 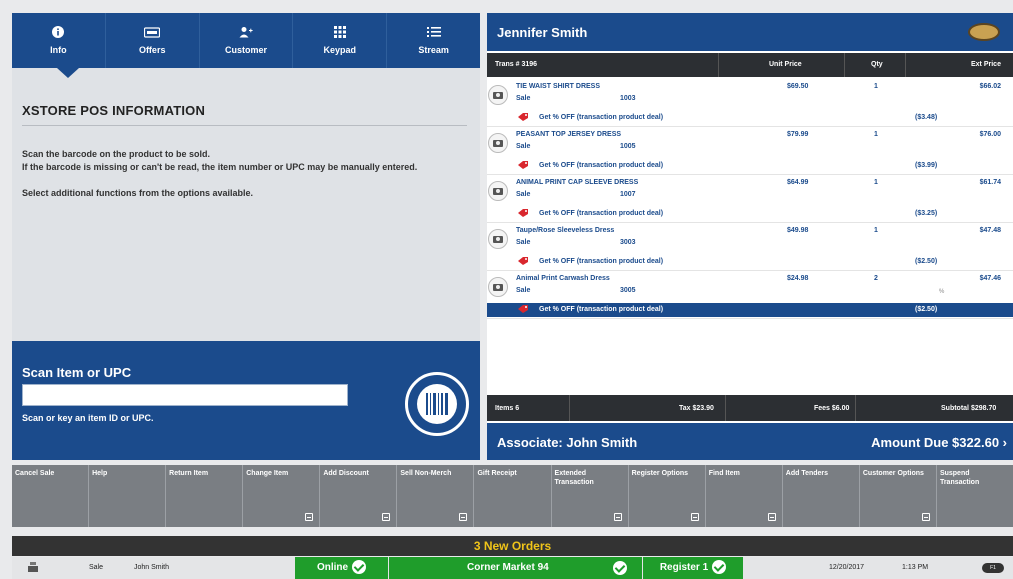 What do you see at coordinates (205, 496) in the screenshot?
I see `return-item-button: Return Item` at bounding box center [205, 496].